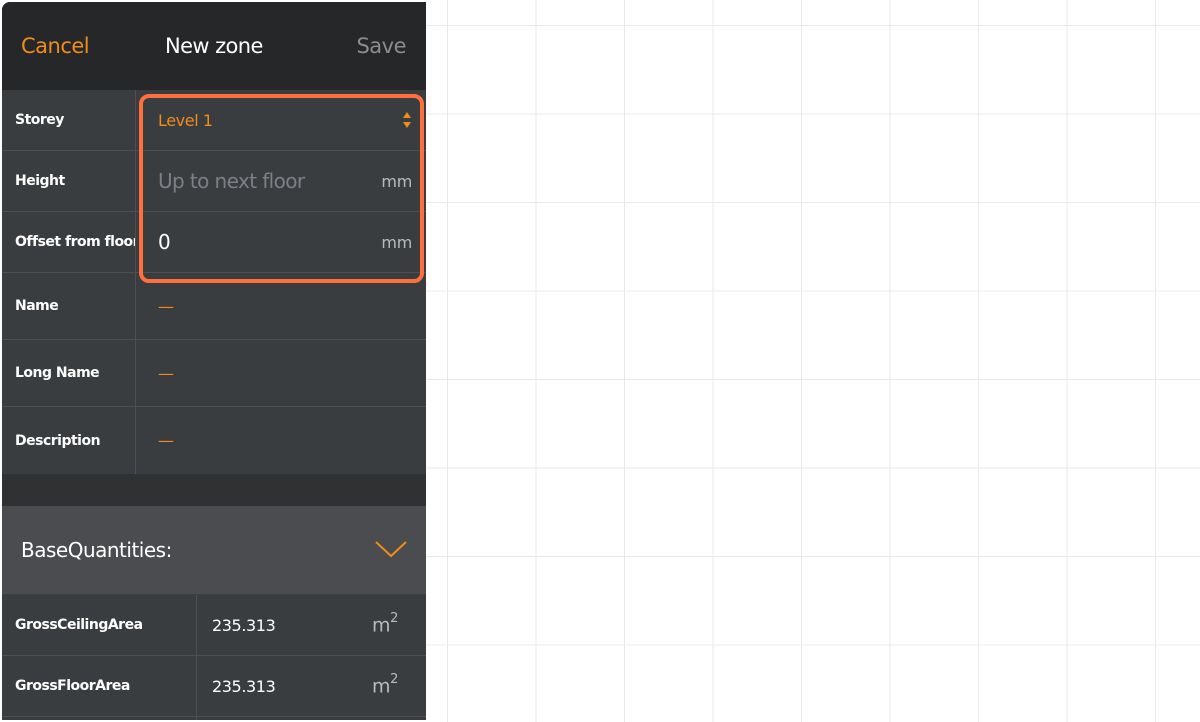  Describe the element at coordinates (281, 242) in the screenshot. I see `offset-input: 0 mm` at that location.